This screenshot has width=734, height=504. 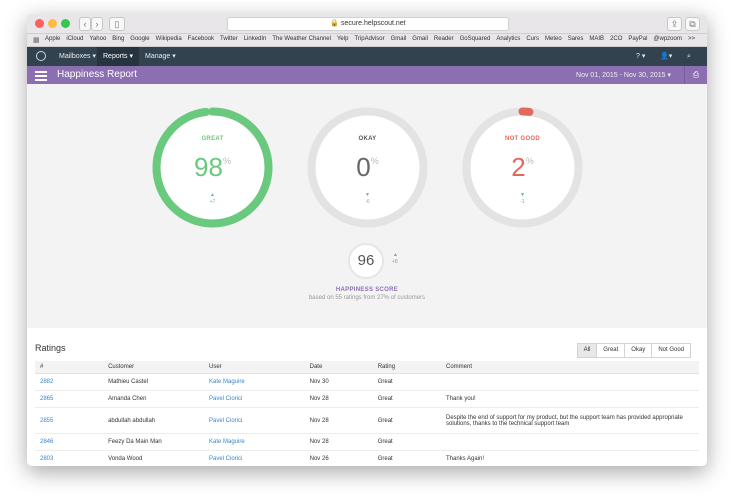 I want to click on user-menu: 👤▾, so click(x=666, y=56).